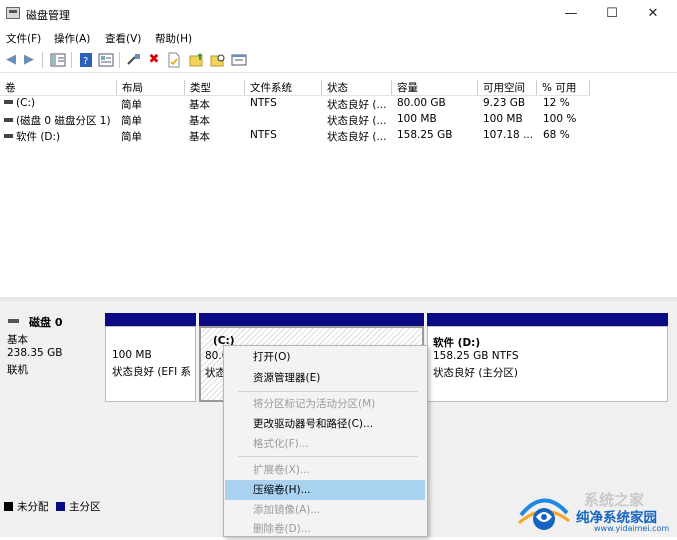  Describe the element at coordinates (616, 518) in the screenshot. I see `watermark-text-main: 纯净系统家园` at that location.